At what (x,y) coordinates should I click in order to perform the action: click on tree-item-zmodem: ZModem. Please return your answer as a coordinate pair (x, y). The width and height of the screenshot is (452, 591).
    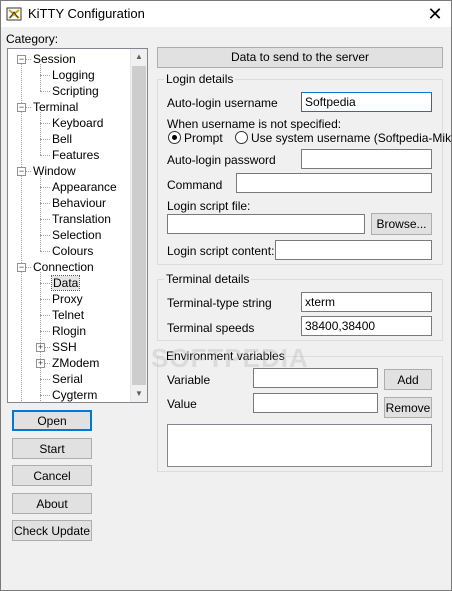
    Looking at the image, I should click on (75, 363).